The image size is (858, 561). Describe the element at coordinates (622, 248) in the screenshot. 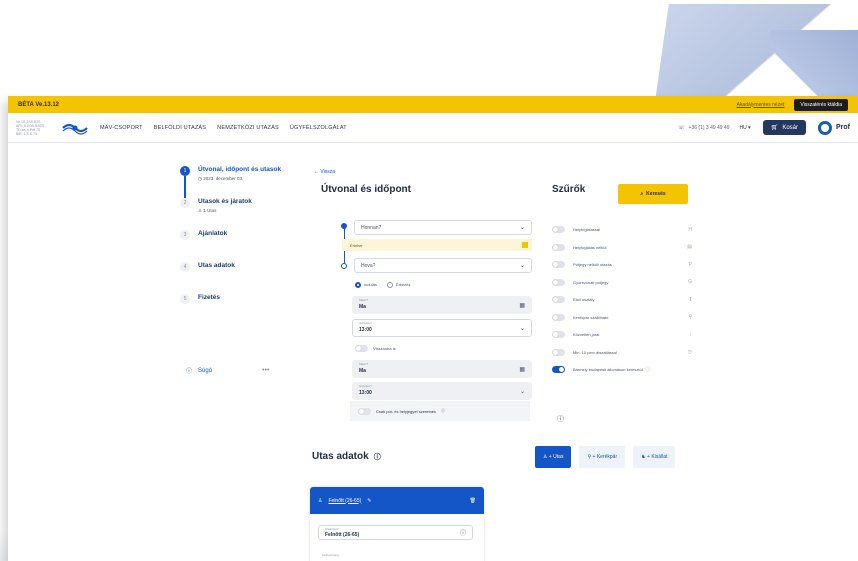

I see `filter-item: Helyfoglalás nélkül ▤` at that location.